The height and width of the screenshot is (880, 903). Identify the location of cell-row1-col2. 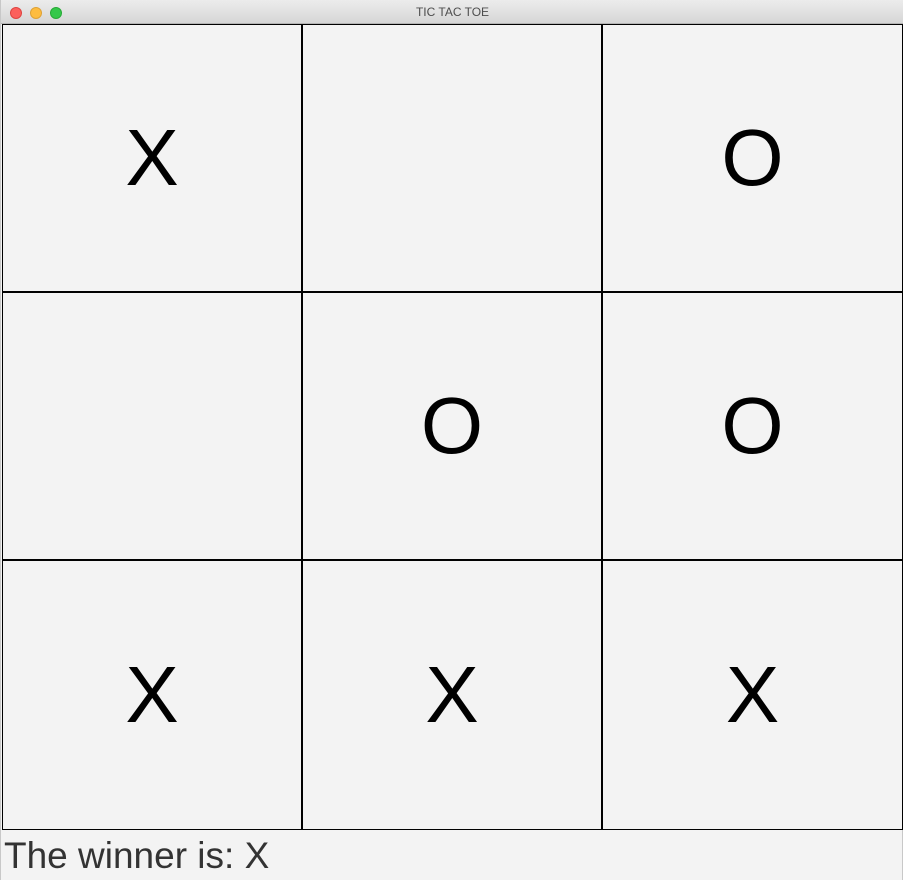
(452, 158).